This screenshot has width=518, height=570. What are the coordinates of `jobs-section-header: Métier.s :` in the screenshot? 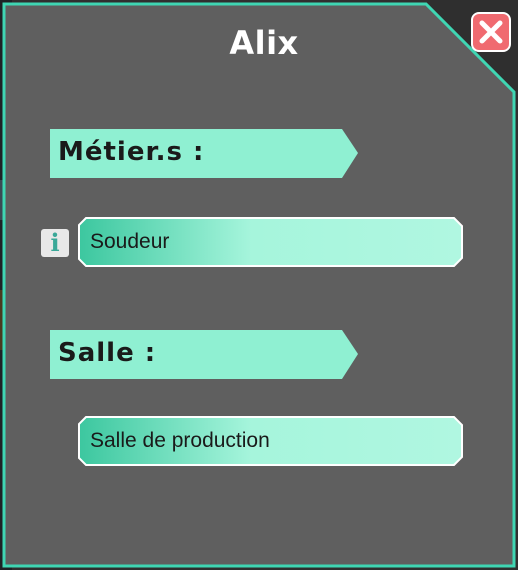 It's located at (205, 154).